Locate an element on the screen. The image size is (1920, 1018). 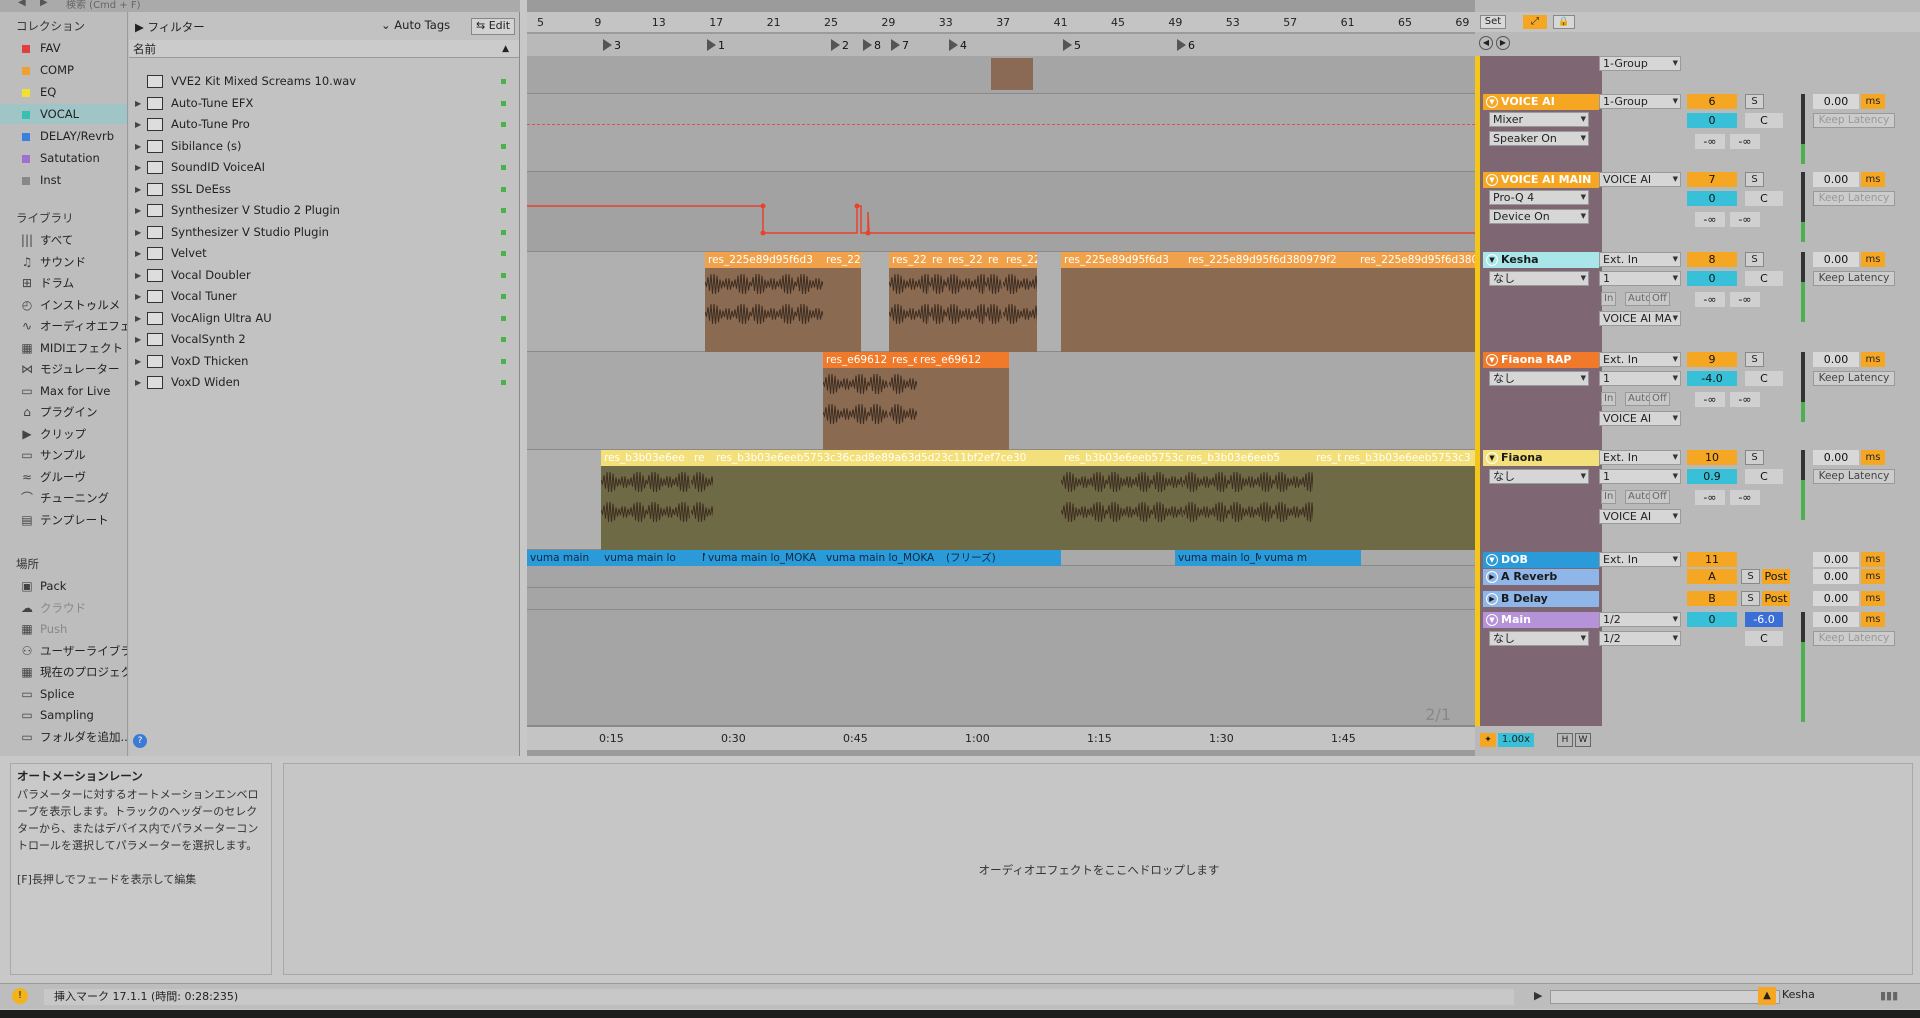
input-type-select: Ext. In is located at coordinates (1640, 457).